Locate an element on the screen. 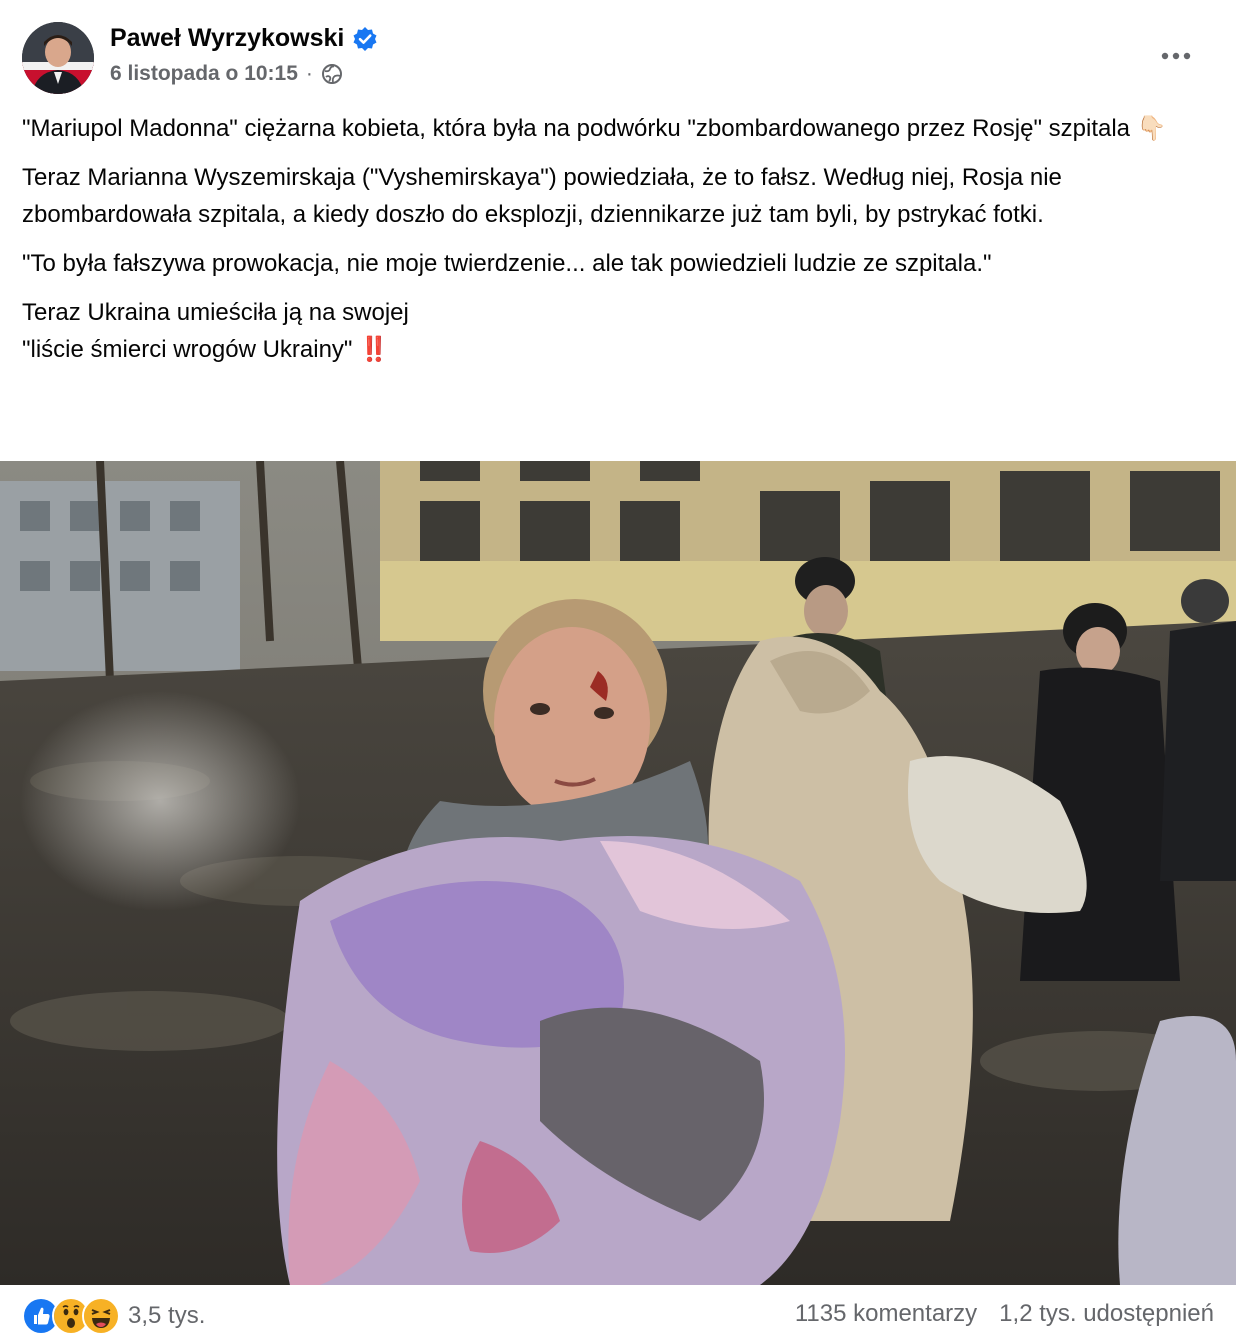 The height and width of the screenshot is (1343, 1236). more-options-button is located at coordinates (1176, 56).